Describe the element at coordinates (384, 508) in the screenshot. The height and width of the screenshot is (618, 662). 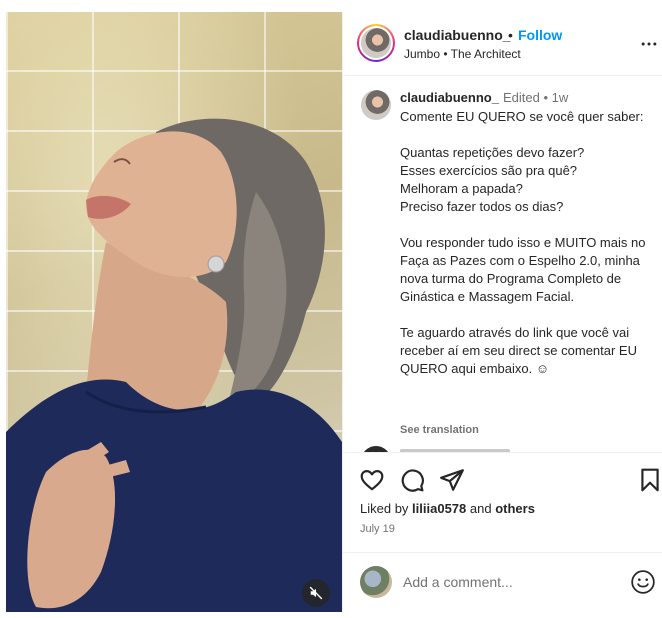
I see `liked-prefix: Liked by` at that location.